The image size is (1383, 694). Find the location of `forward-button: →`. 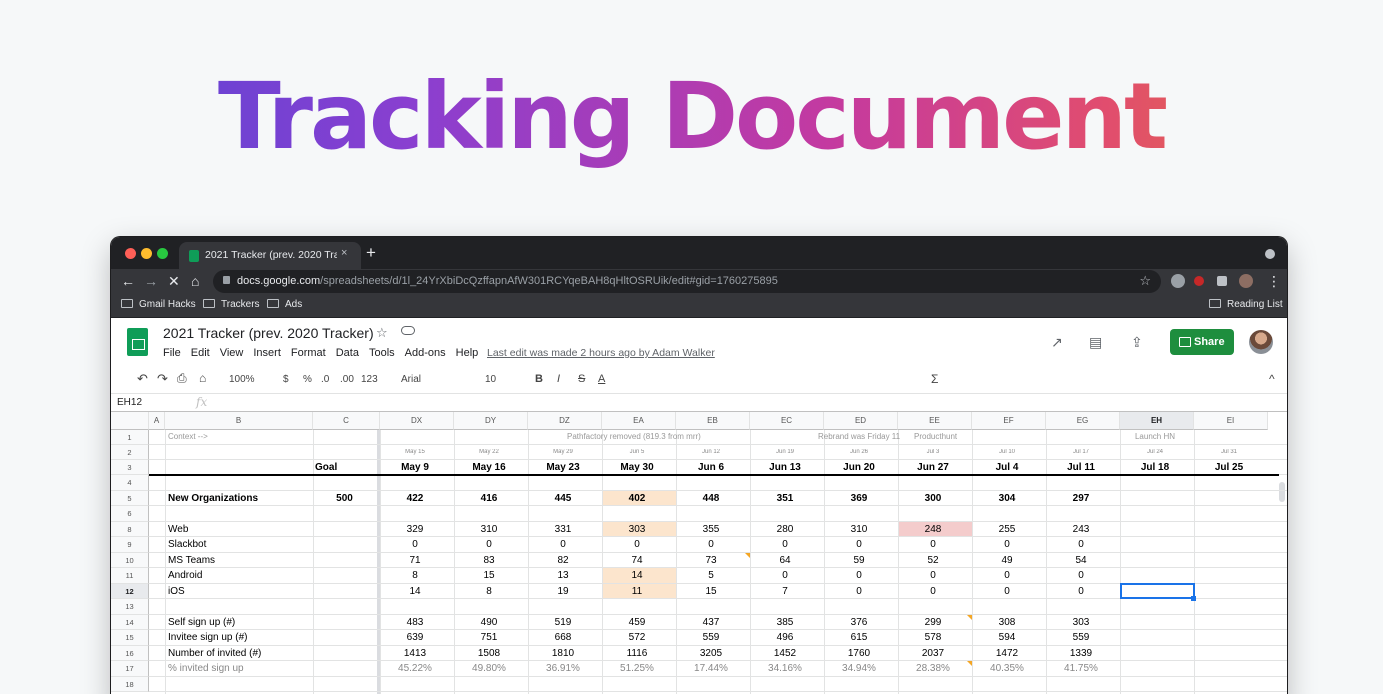

forward-button: → is located at coordinates (151, 281).